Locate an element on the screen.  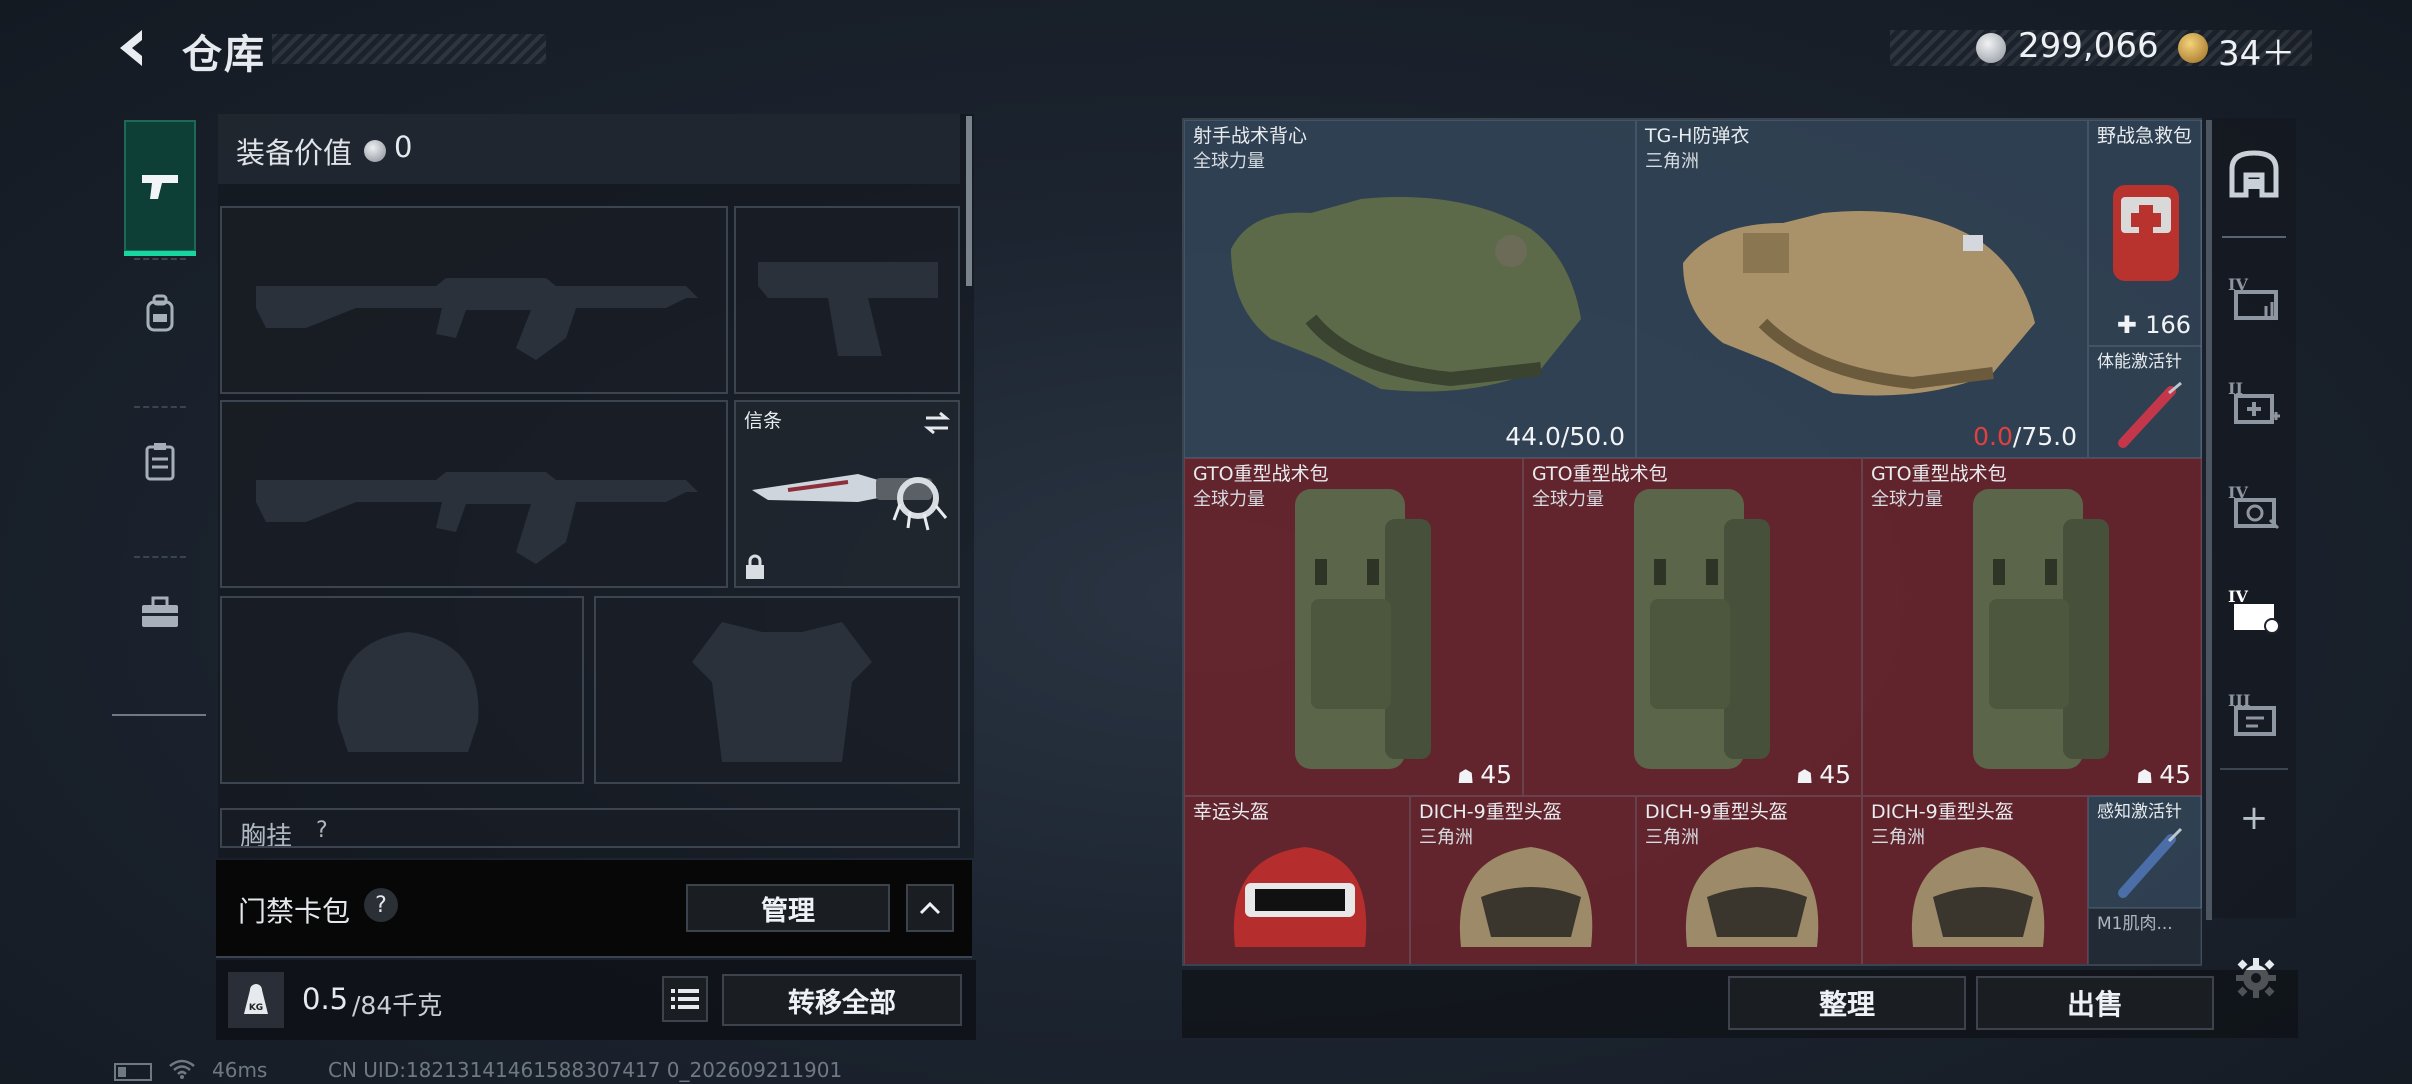
tab-stash-4-active: IV is located at coordinates (2254, 610).